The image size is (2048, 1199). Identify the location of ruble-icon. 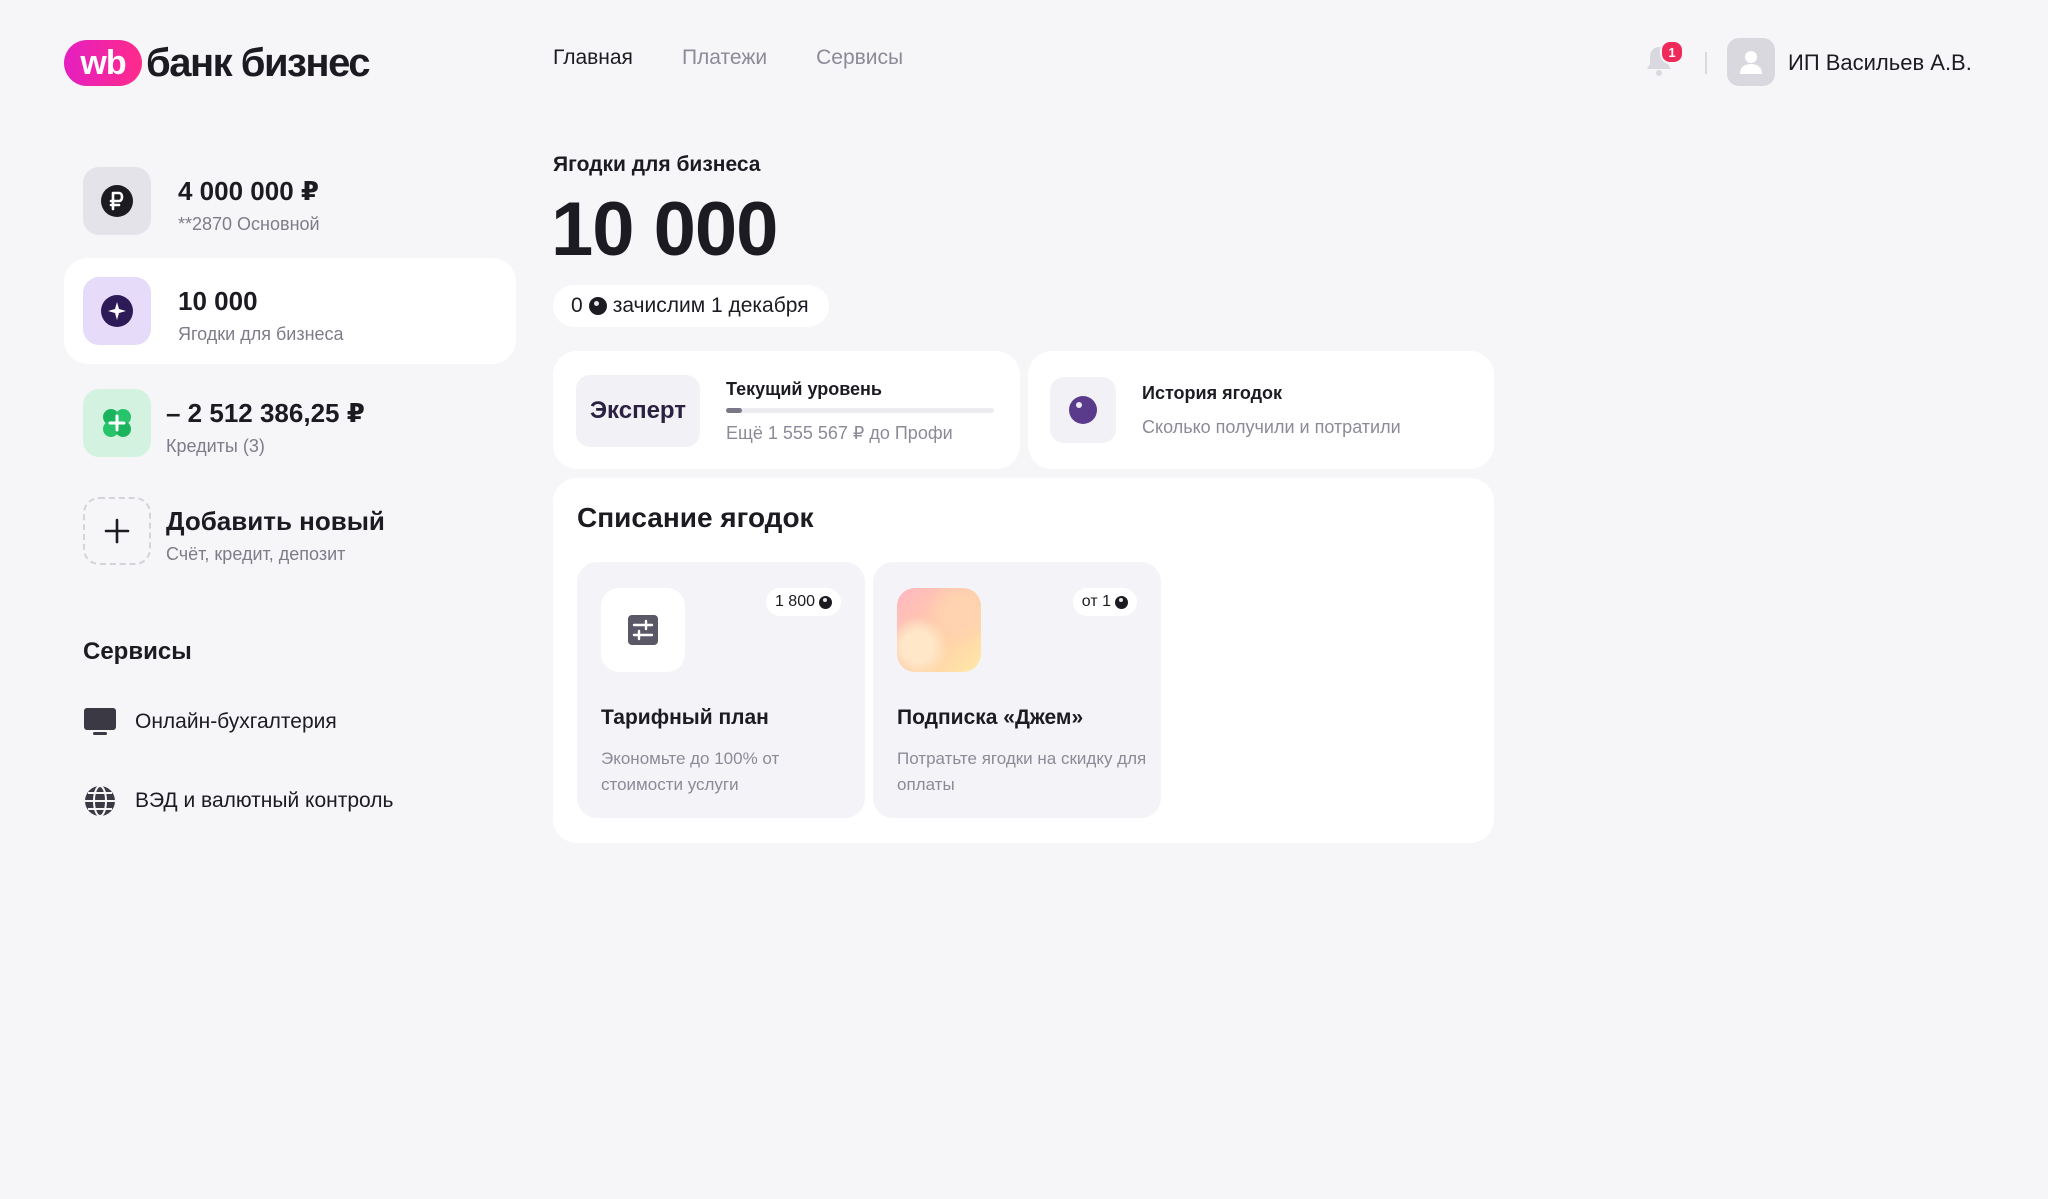
(117, 201).